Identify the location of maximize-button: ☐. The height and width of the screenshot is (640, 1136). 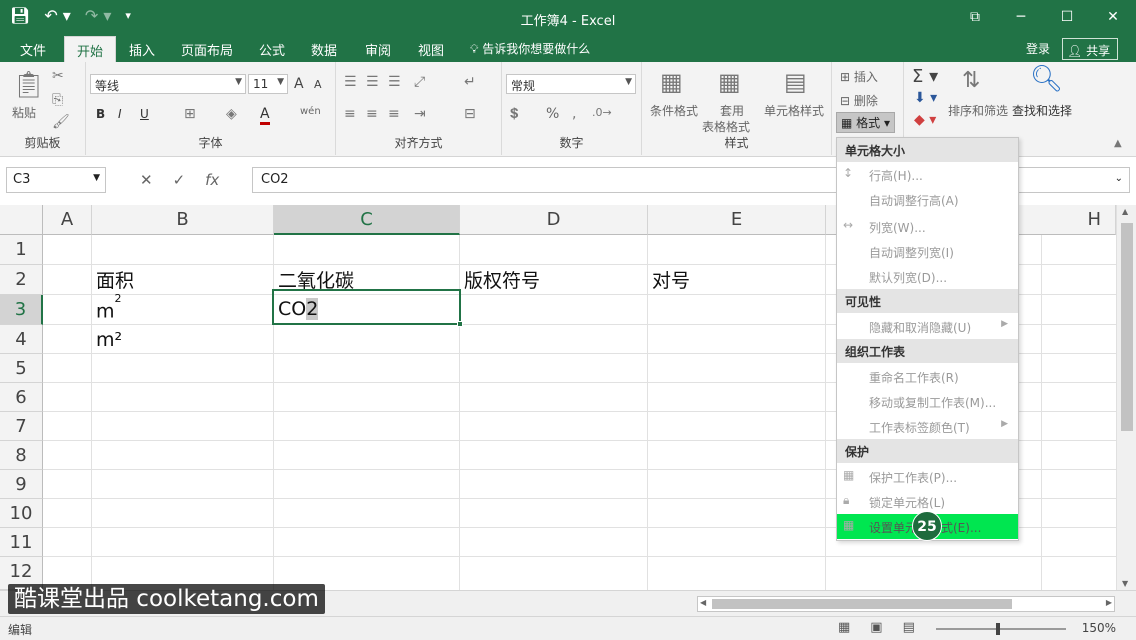
(1067, 17).